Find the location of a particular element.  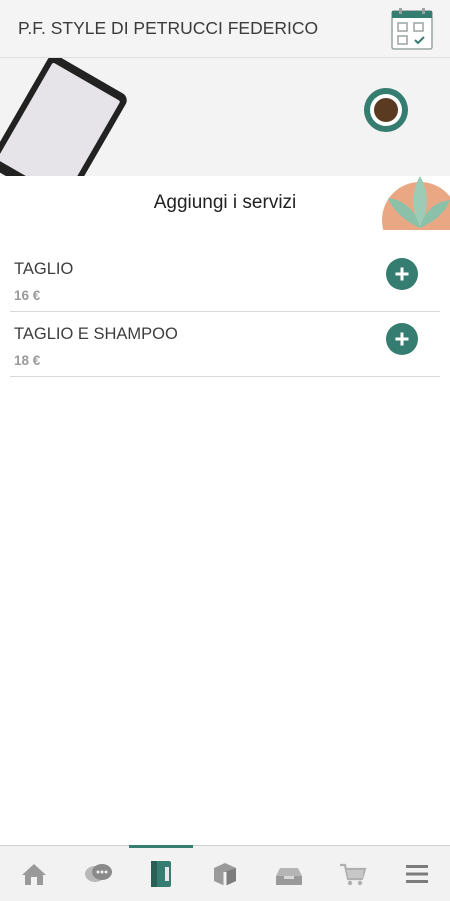

tab-home is located at coordinates (34, 873).